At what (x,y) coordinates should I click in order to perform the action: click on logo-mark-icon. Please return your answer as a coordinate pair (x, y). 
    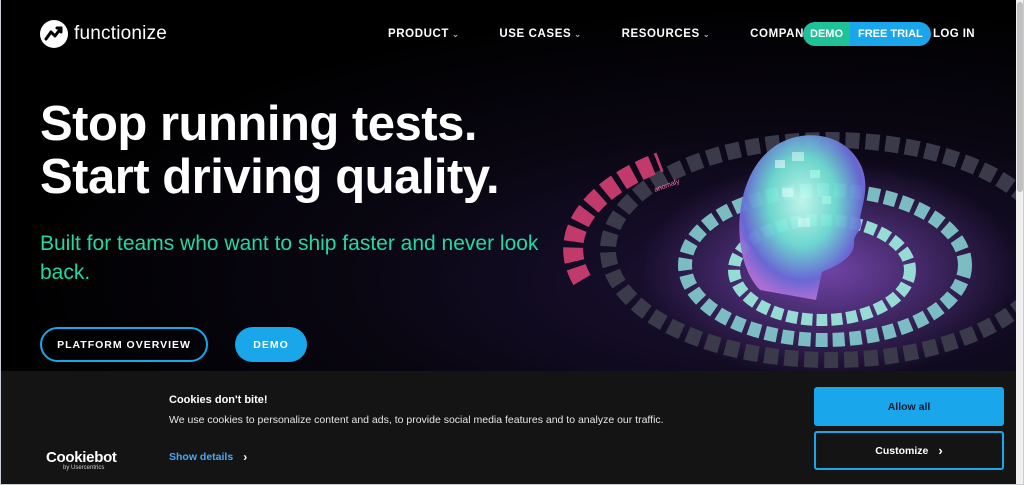
    Looking at the image, I should click on (54, 34).